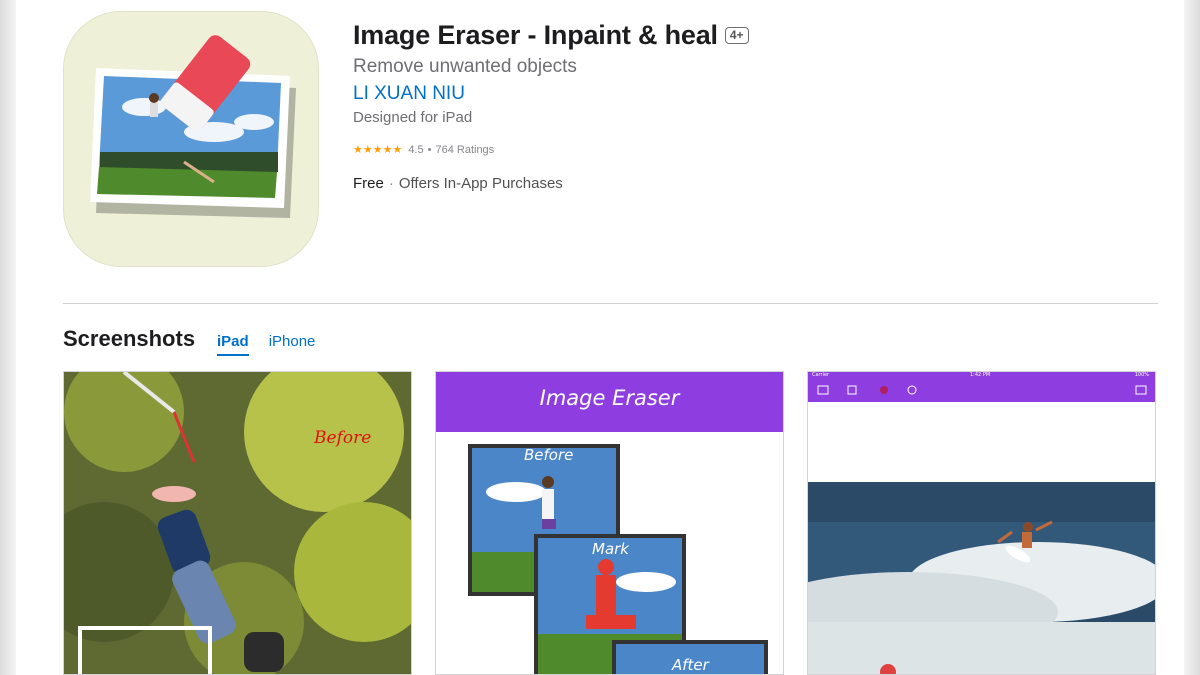 The width and height of the screenshot is (1200, 675). What do you see at coordinates (233, 344) in the screenshot?
I see `tab-ipad: iPad` at bounding box center [233, 344].